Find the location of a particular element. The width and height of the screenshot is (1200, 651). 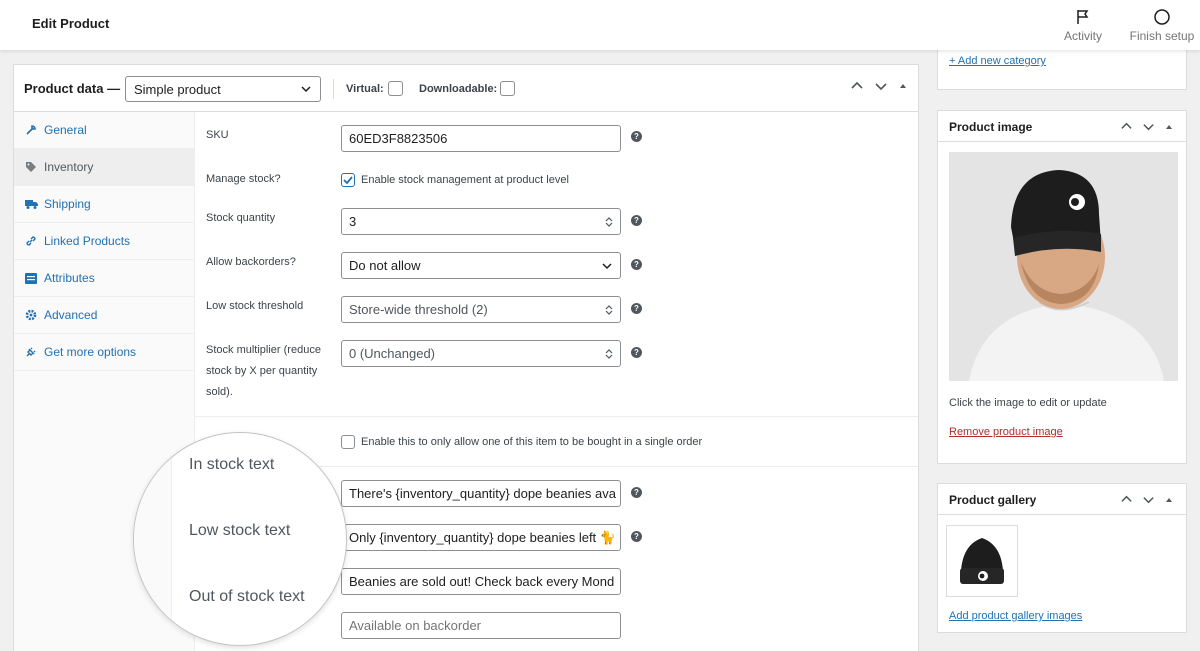

tab-advanced: Advanced is located at coordinates (104, 315).